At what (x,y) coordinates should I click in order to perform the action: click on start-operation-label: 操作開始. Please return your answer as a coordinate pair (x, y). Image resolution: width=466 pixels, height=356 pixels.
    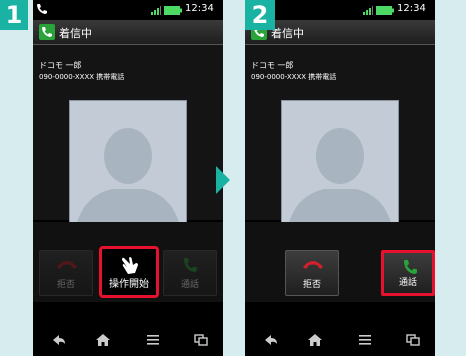
    Looking at the image, I should click on (129, 284).